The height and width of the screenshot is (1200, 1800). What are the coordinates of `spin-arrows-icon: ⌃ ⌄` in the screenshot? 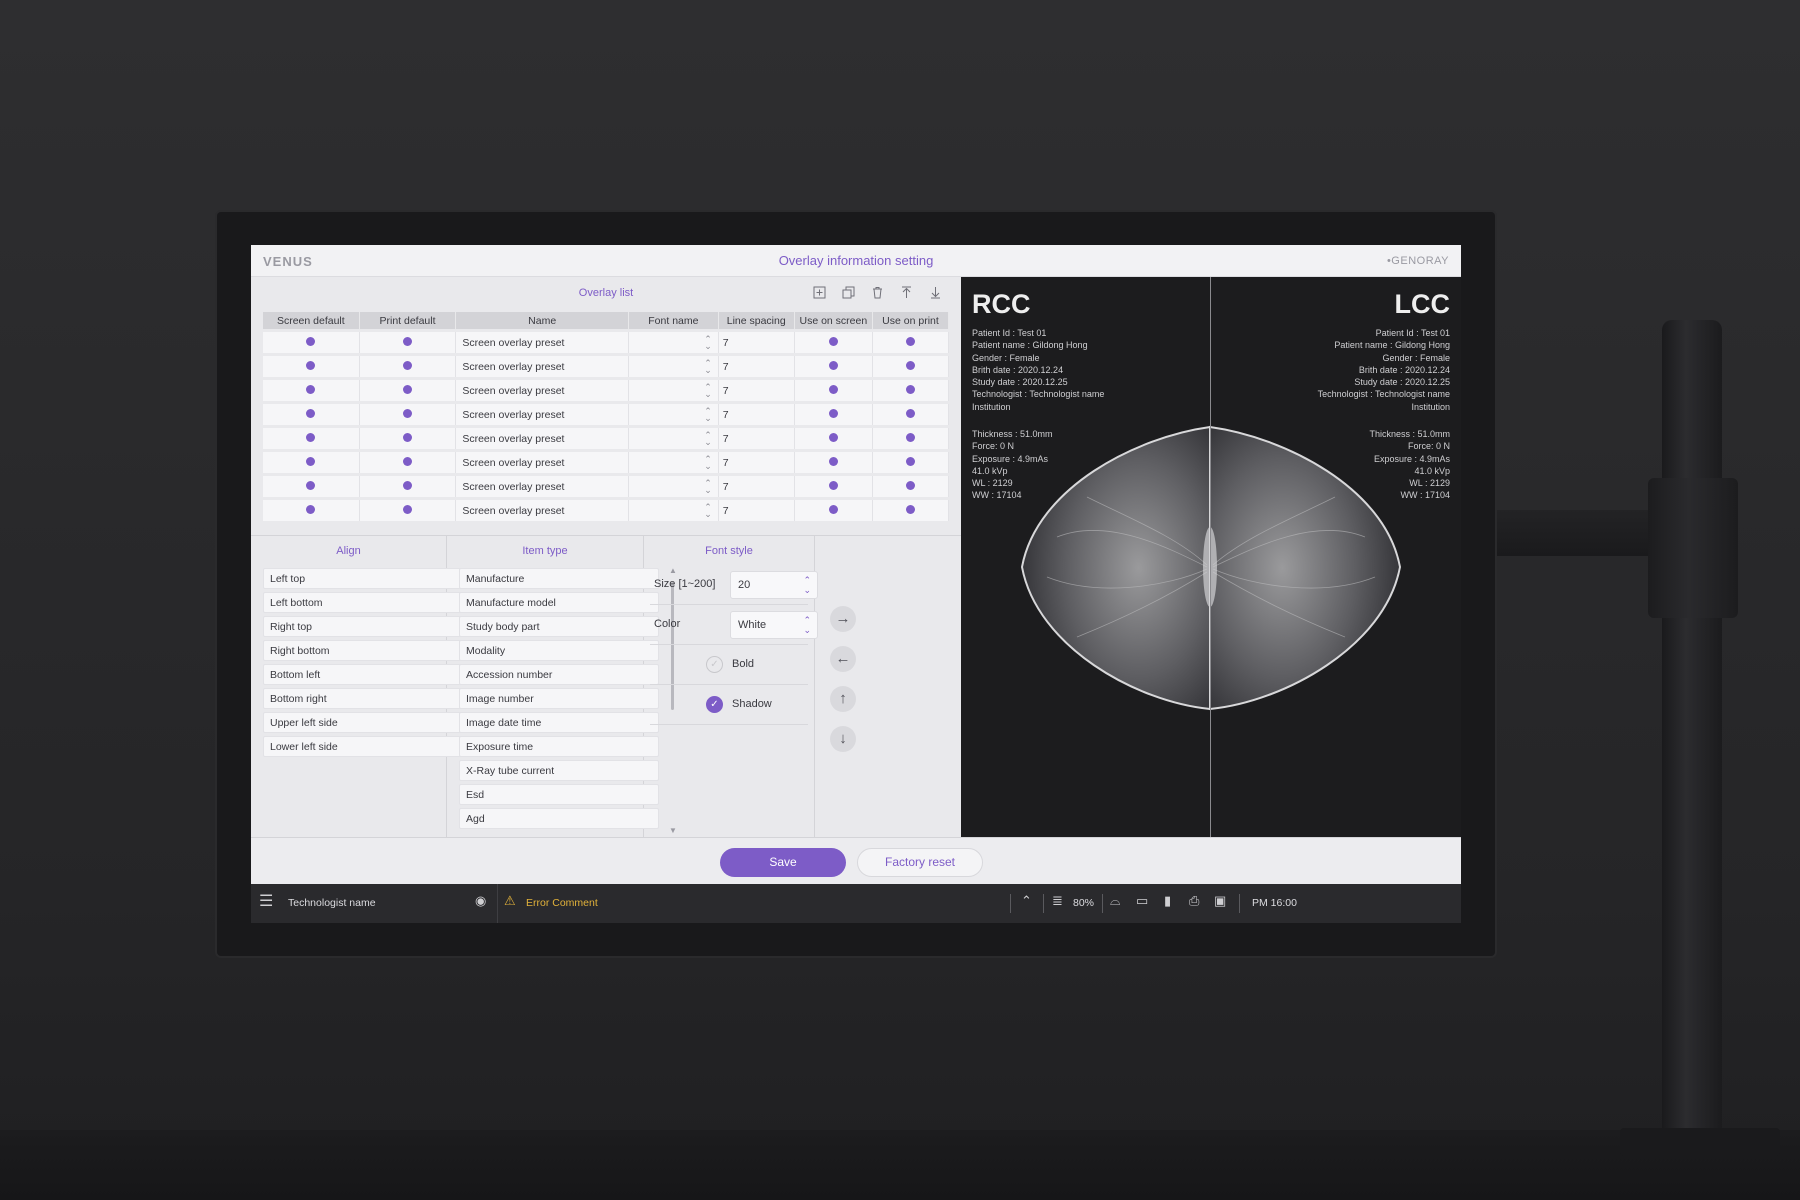 It's located at (807, 585).